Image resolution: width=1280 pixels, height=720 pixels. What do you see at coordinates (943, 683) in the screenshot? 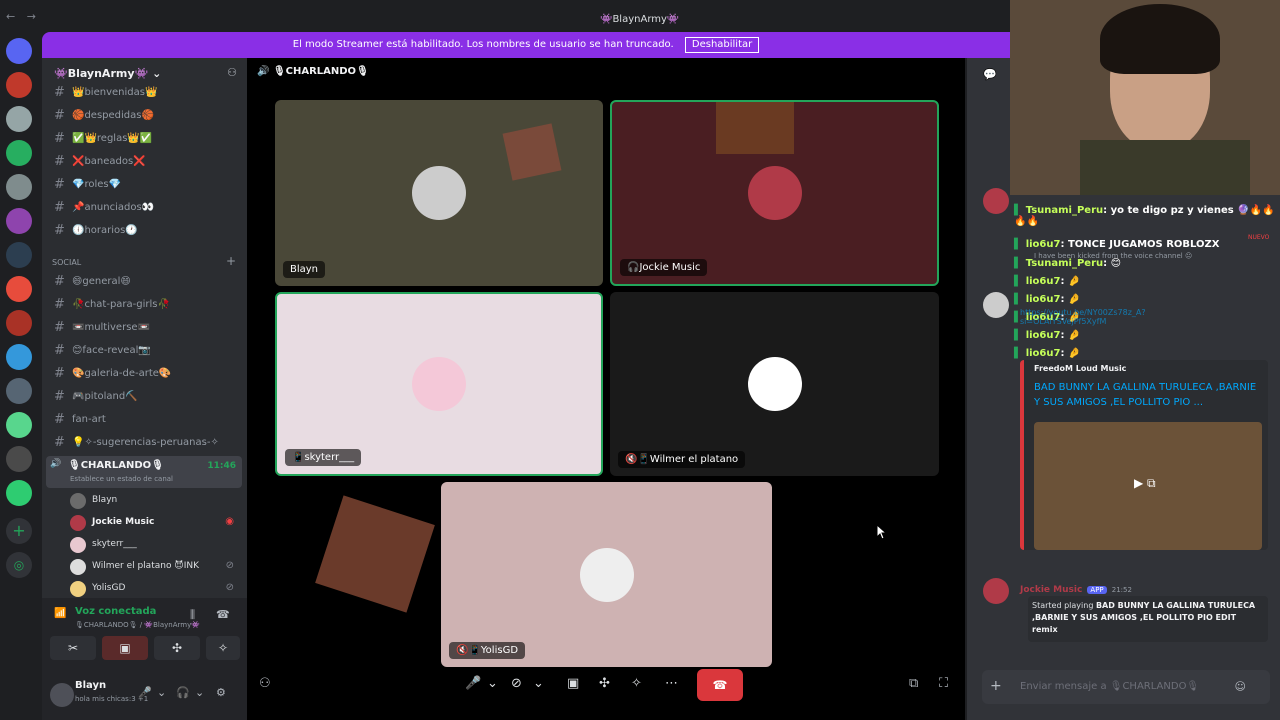
I see `fullscreen-icon: ⛶` at bounding box center [943, 683].